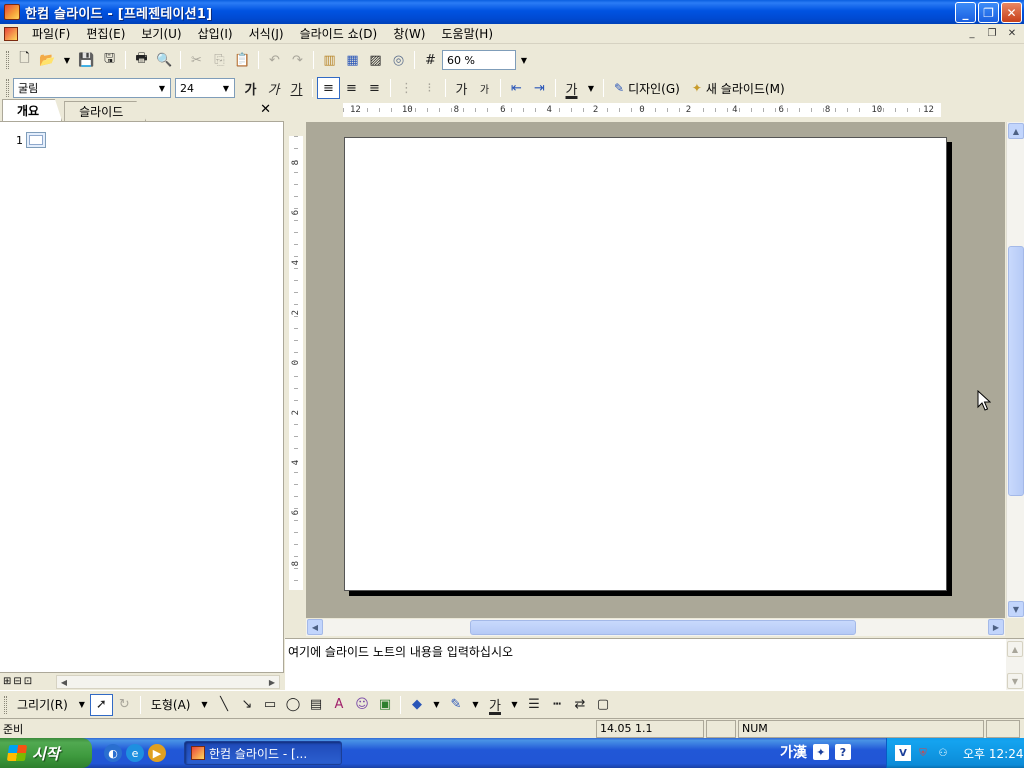 The height and width of the screenshot is (768, 1024). I want to click on notes-scrollbar: ▲ ▼, so click(1015, 665).